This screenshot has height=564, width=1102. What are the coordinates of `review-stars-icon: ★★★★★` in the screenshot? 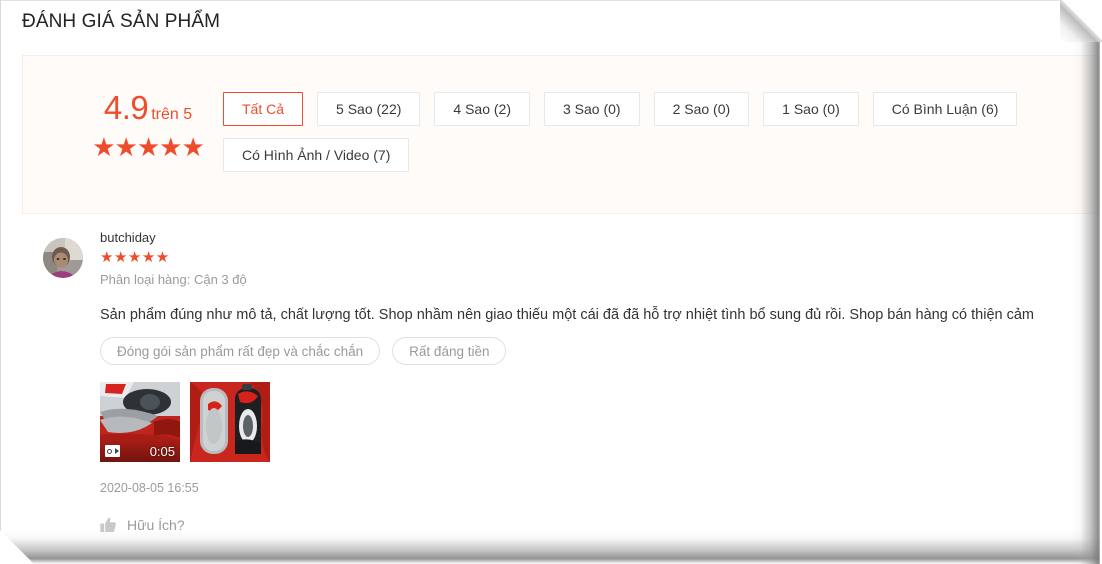 It's located at (135, 257).